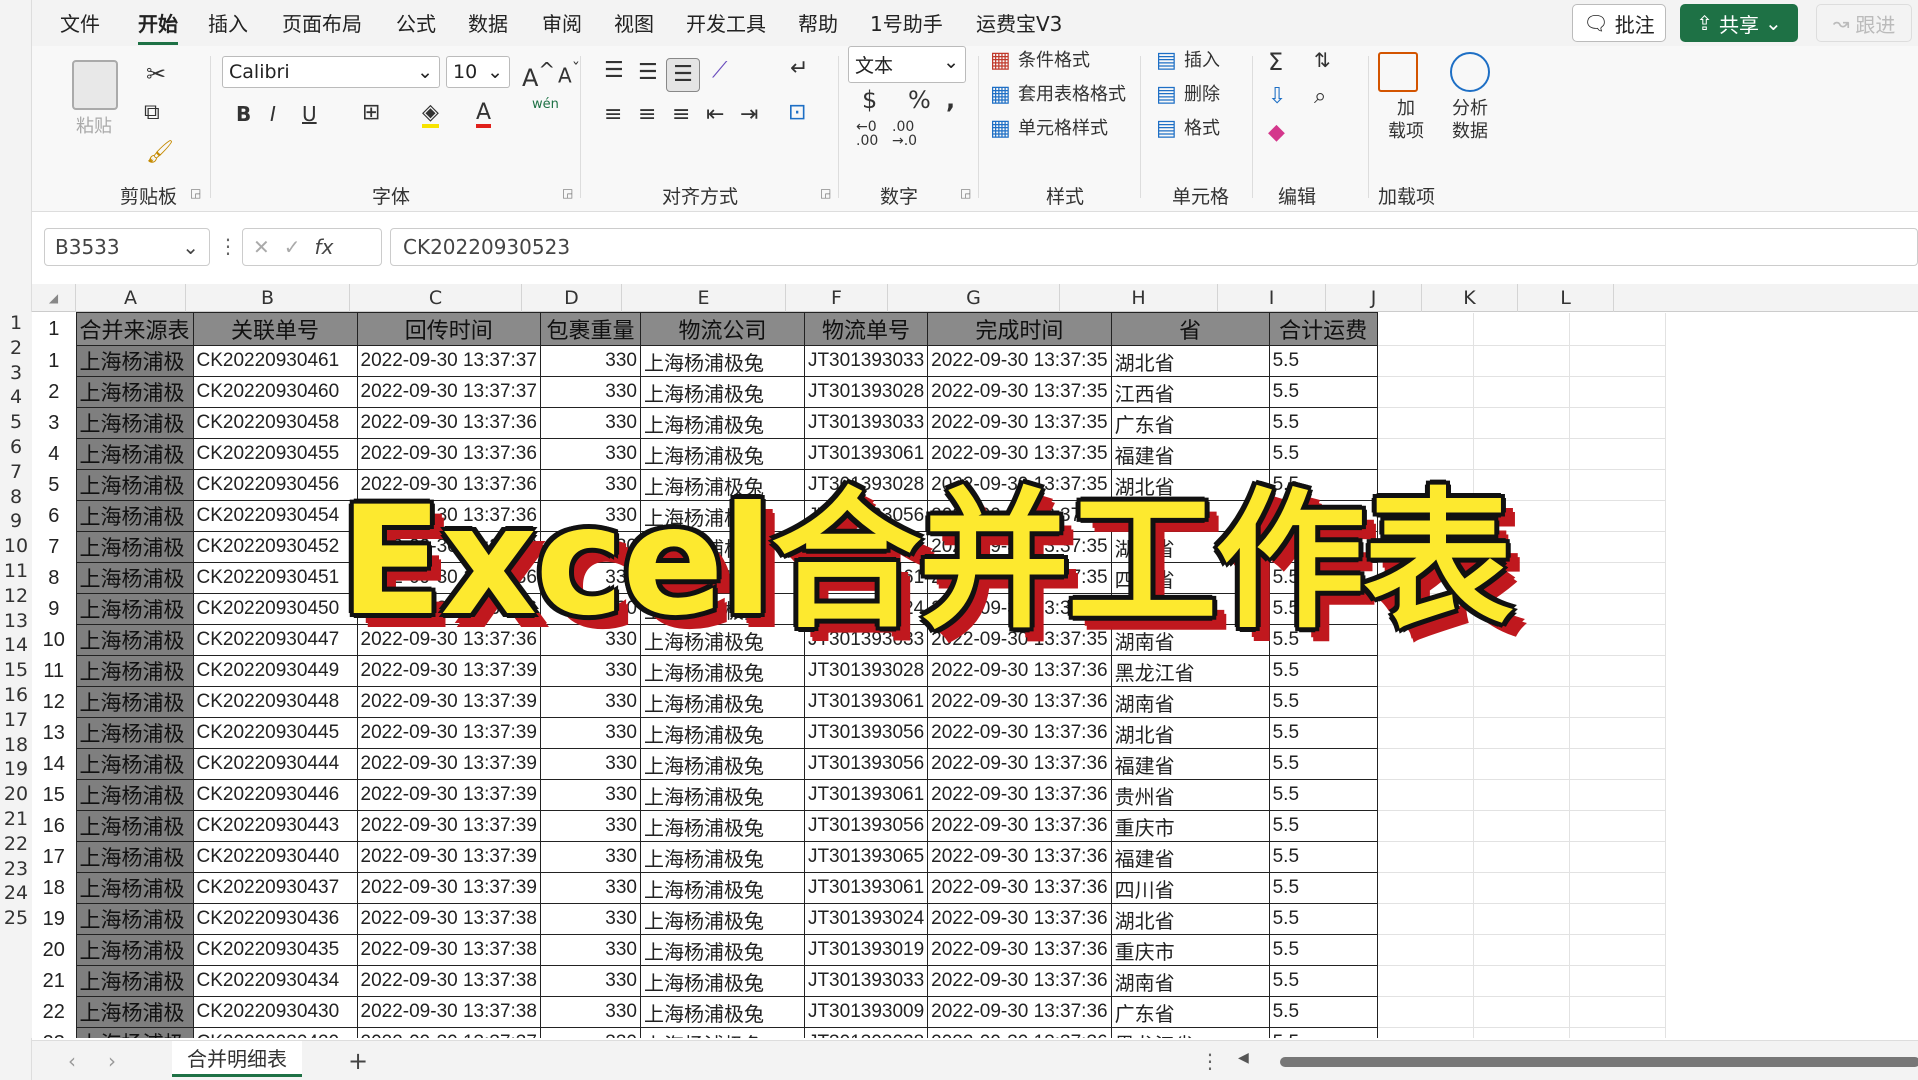 The image size is (1918, 1080). Describe the element at coordinates (275, 888) in the screenshot. I see `table-cell: CK20220930437` at that location.